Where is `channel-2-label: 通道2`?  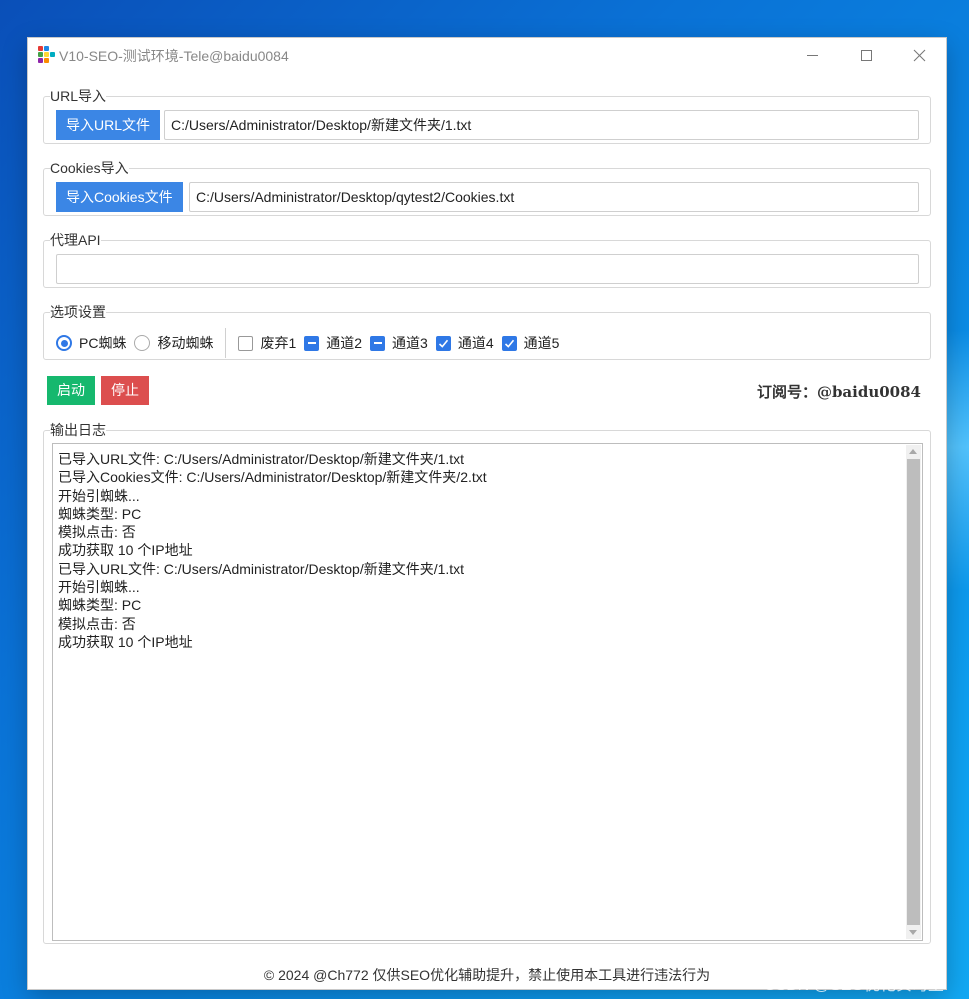 channel-2-label: 通道2 is located at coordinates (344, 343).